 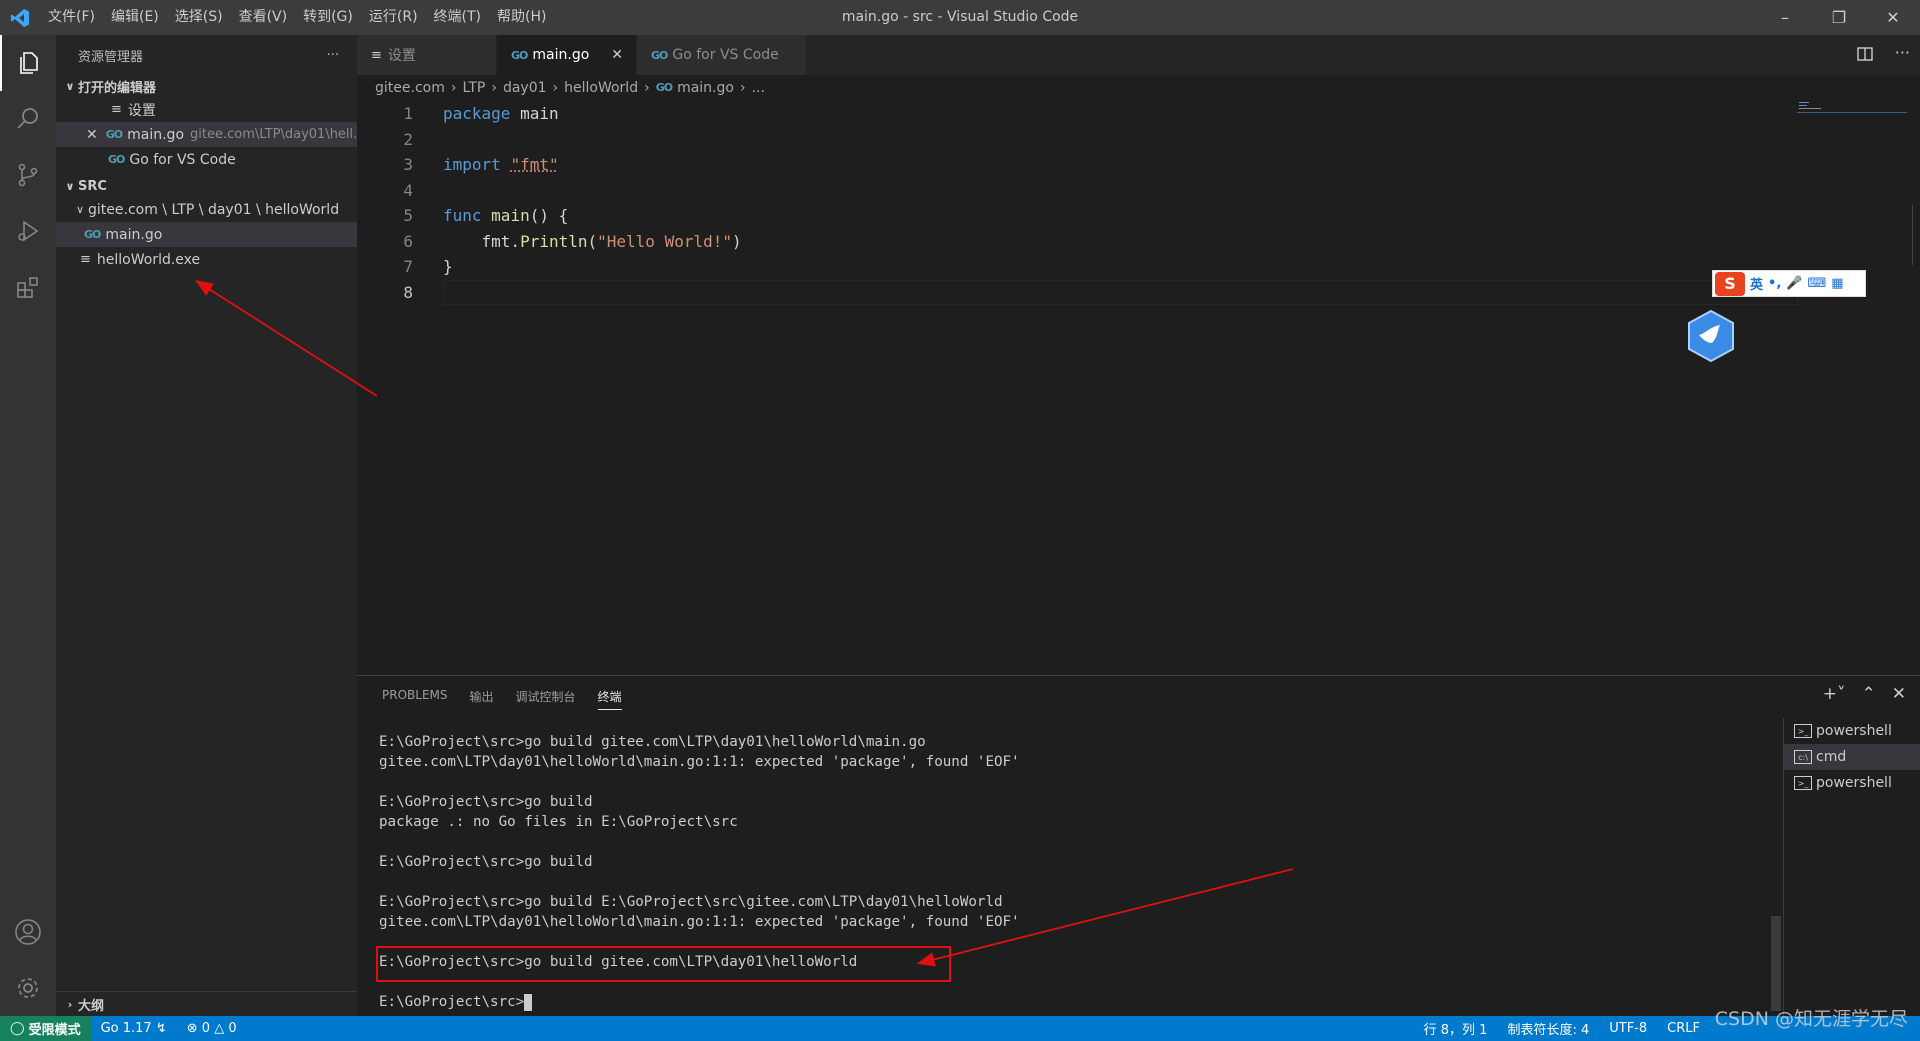 What do you see at coordinates (525, 88) in the screenshot?
I see `breadcrumb-item: day01` at bounding box center [525, 88].